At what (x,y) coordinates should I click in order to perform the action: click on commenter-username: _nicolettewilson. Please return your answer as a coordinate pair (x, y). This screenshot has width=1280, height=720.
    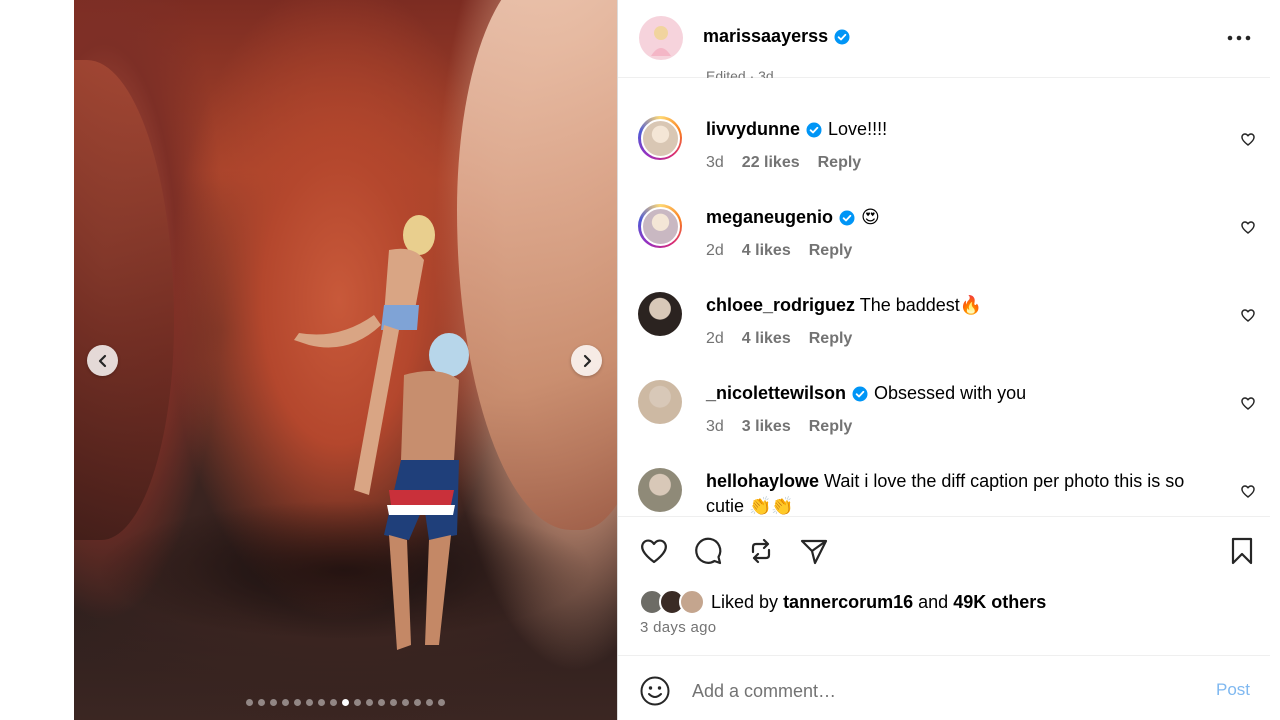
    Looking at the image, I should click on (776, 393).